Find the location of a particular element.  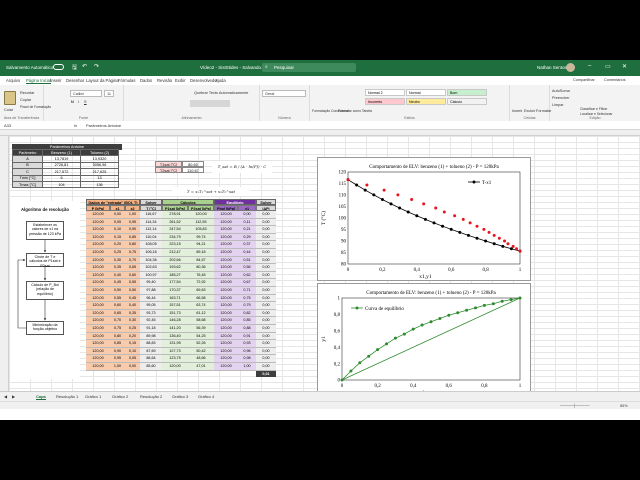

table-cell: 88,83 is located at coordinates (151, 344).